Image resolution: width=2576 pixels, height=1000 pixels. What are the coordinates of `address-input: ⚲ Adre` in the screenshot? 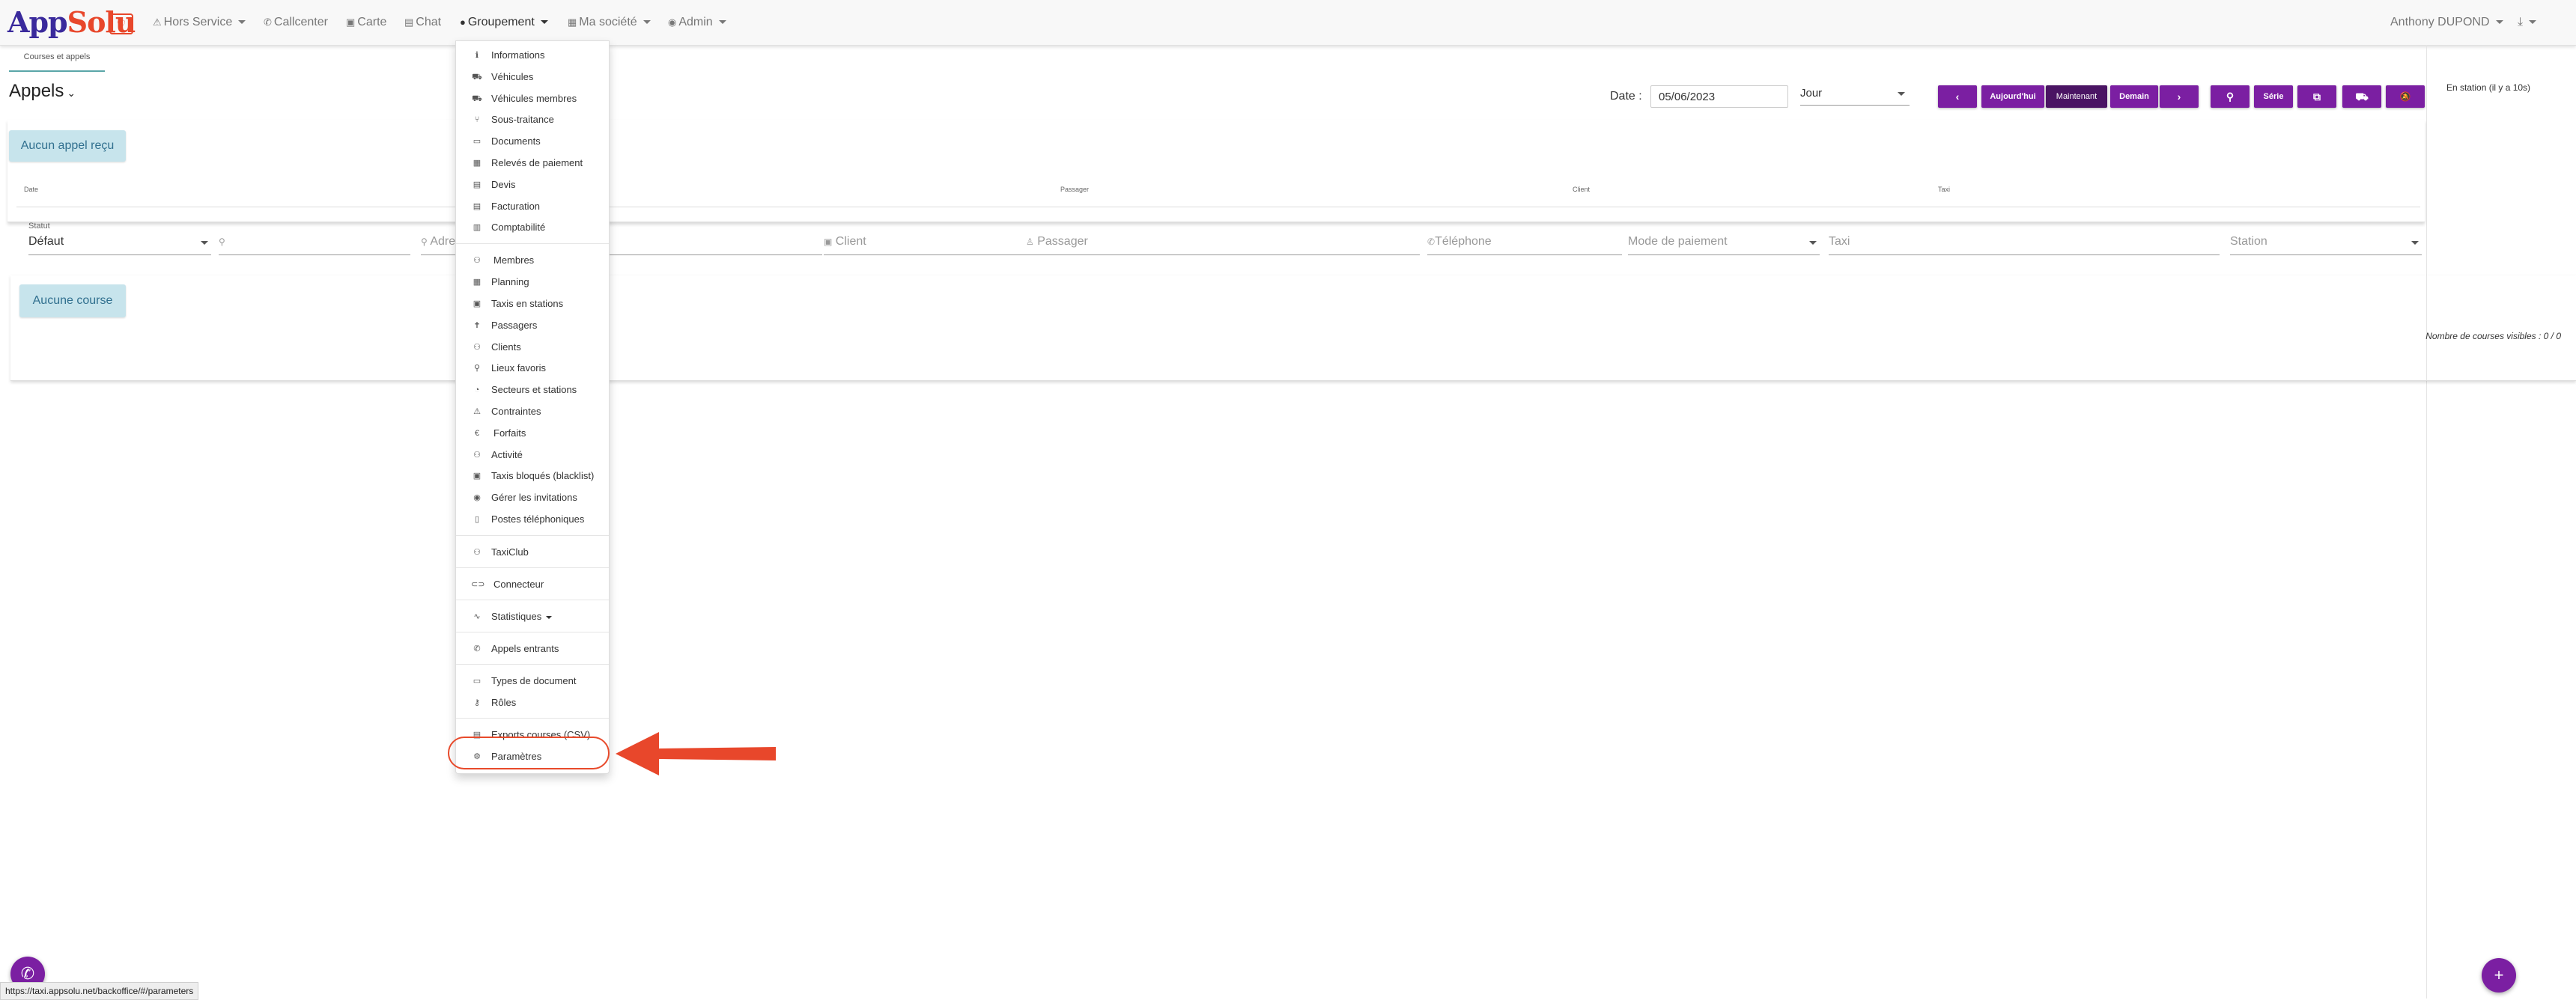 It's located at (438, 243).